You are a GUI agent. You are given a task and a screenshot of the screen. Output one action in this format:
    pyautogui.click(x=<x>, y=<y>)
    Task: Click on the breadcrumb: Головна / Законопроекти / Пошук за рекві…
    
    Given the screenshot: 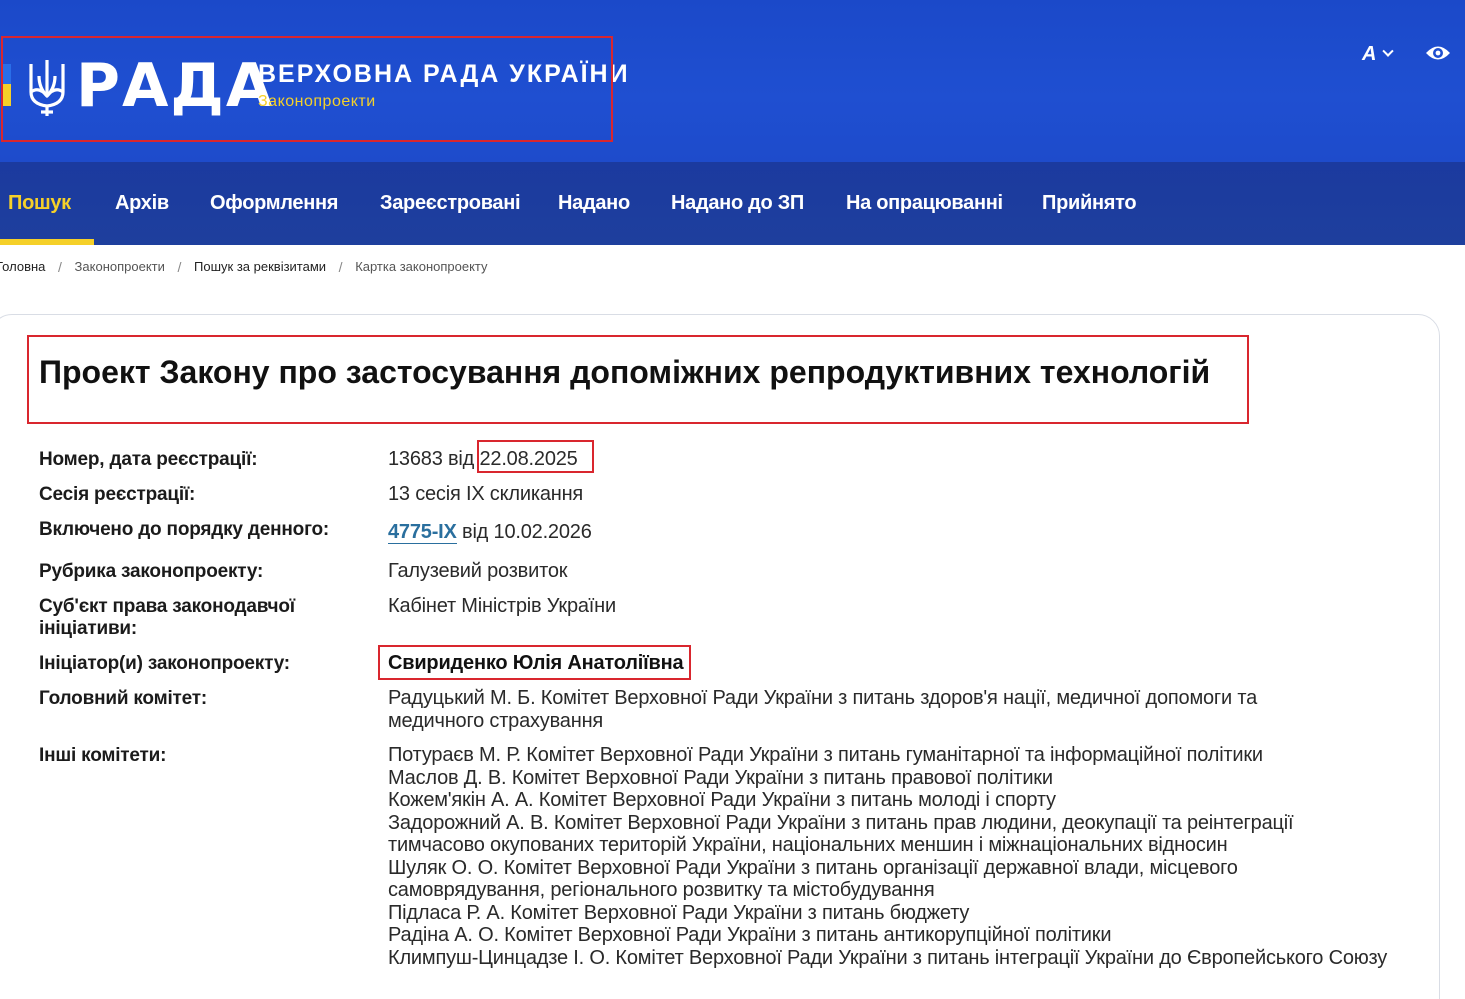 What is the action you would take?
    pyautogui.click(x=244, y=270)
    